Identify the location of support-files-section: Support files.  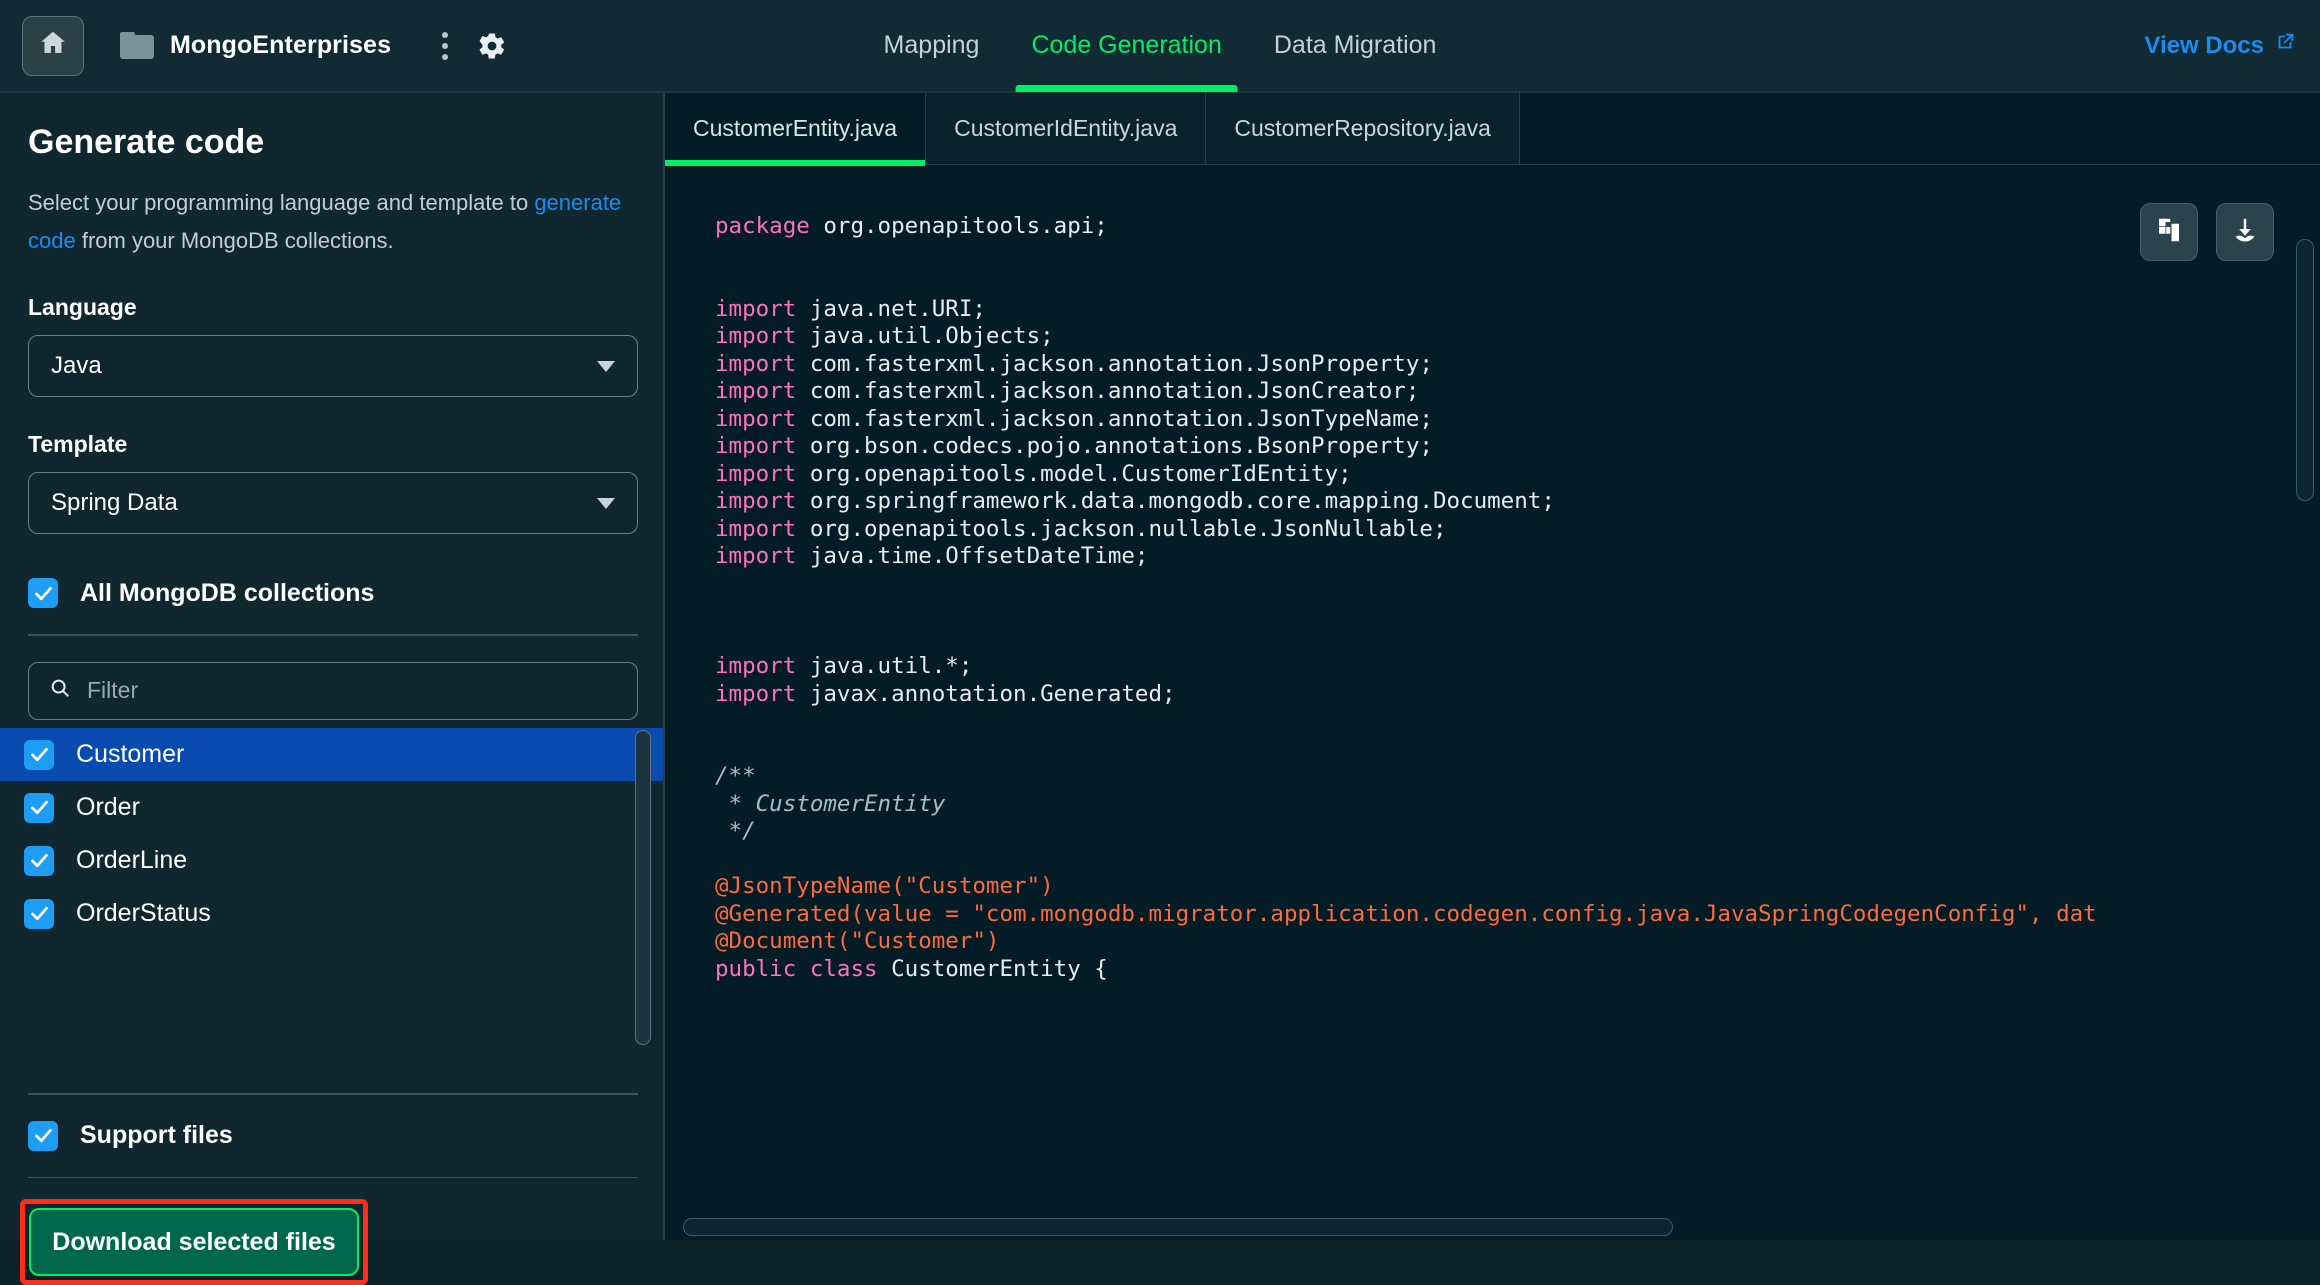
(333, 1135).